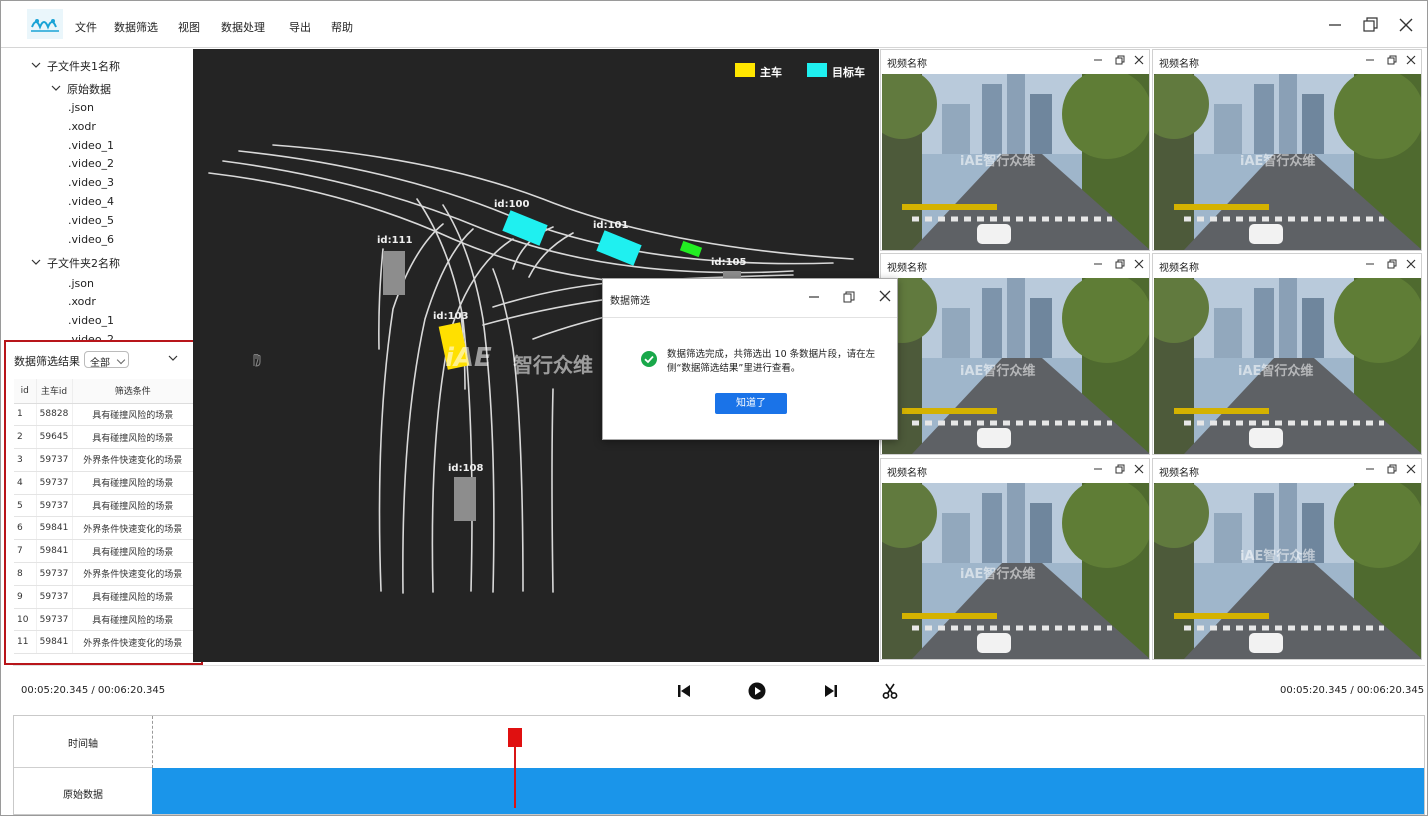  What do you see at coordinates (691, 249) in the screenshot?
I see `vehicle-green` at bounding box center [691, 249].